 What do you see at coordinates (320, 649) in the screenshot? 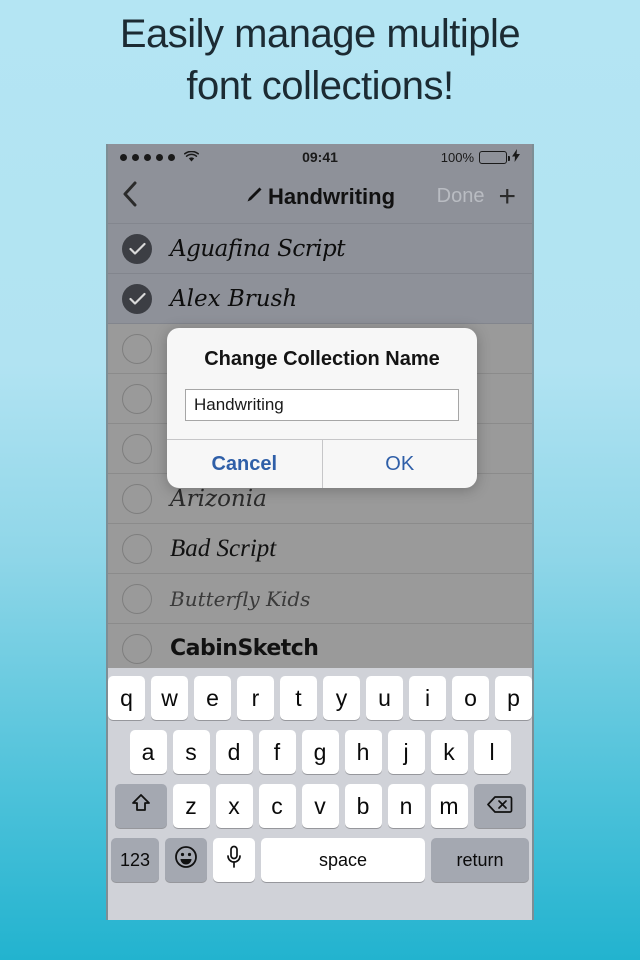
I see `table-row: CabinSketch` at bounding box center [320, 649].